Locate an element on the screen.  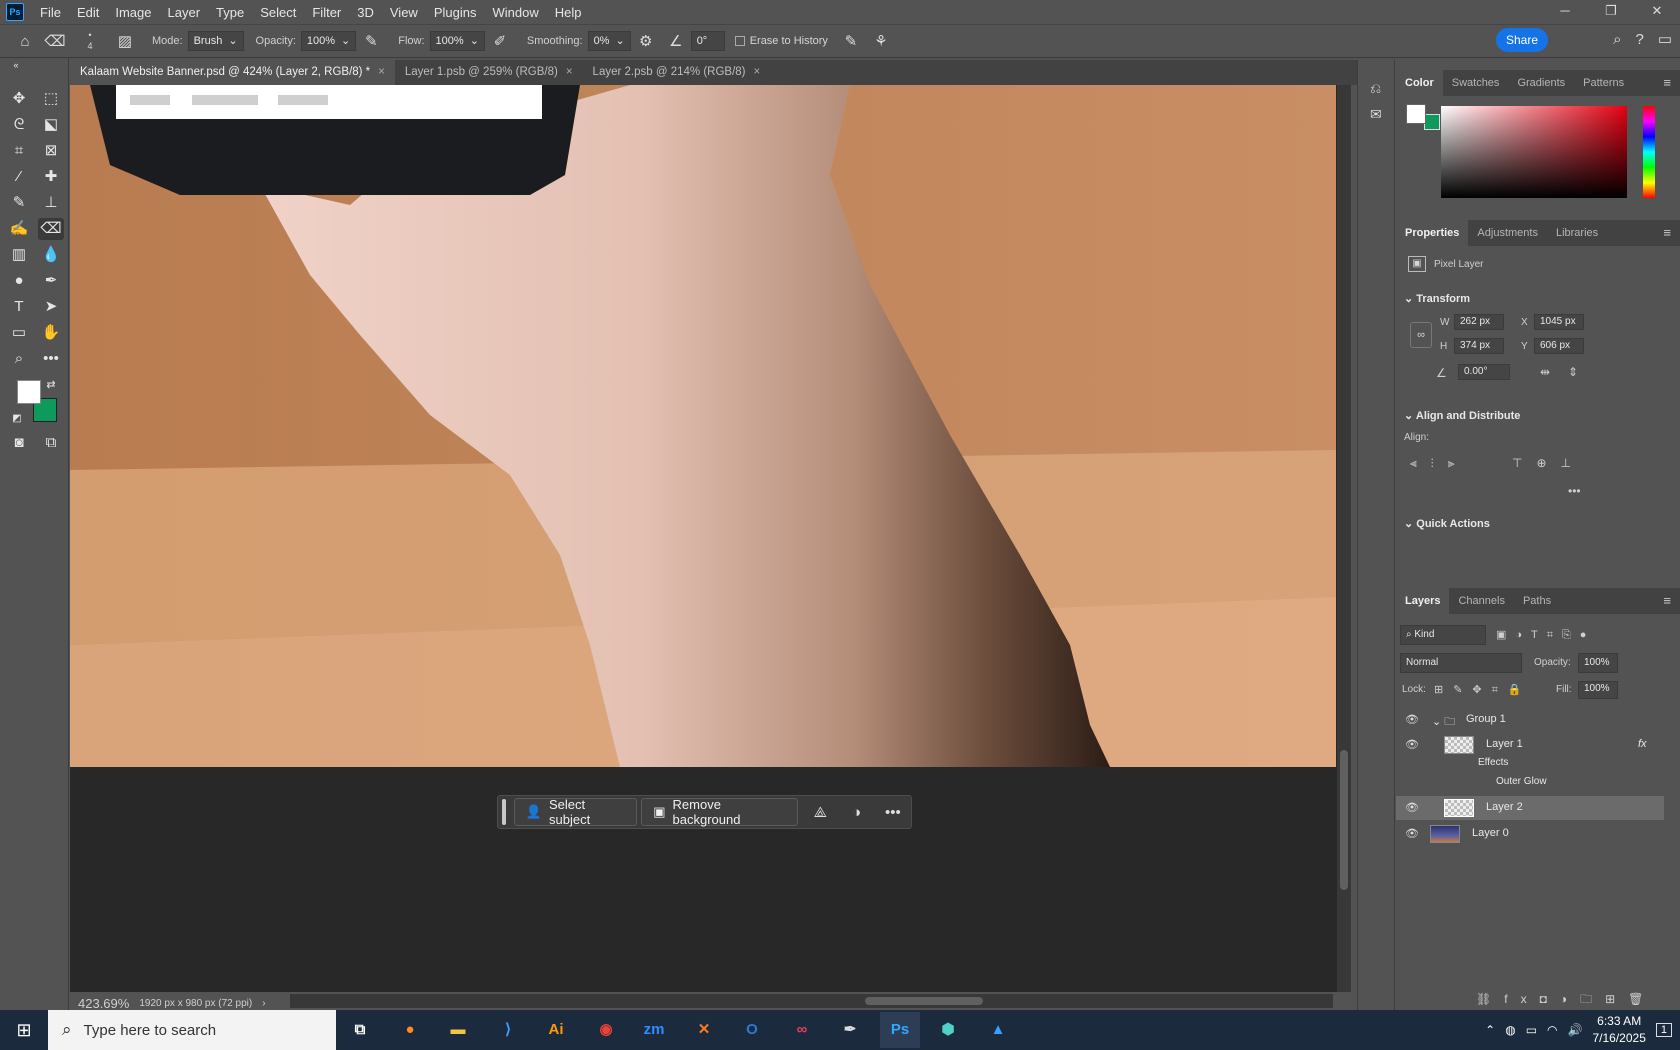
layers-footer-icons: ⛓fx◘◑🗀⊞🗑 is located at coordinates (1566, 1000).